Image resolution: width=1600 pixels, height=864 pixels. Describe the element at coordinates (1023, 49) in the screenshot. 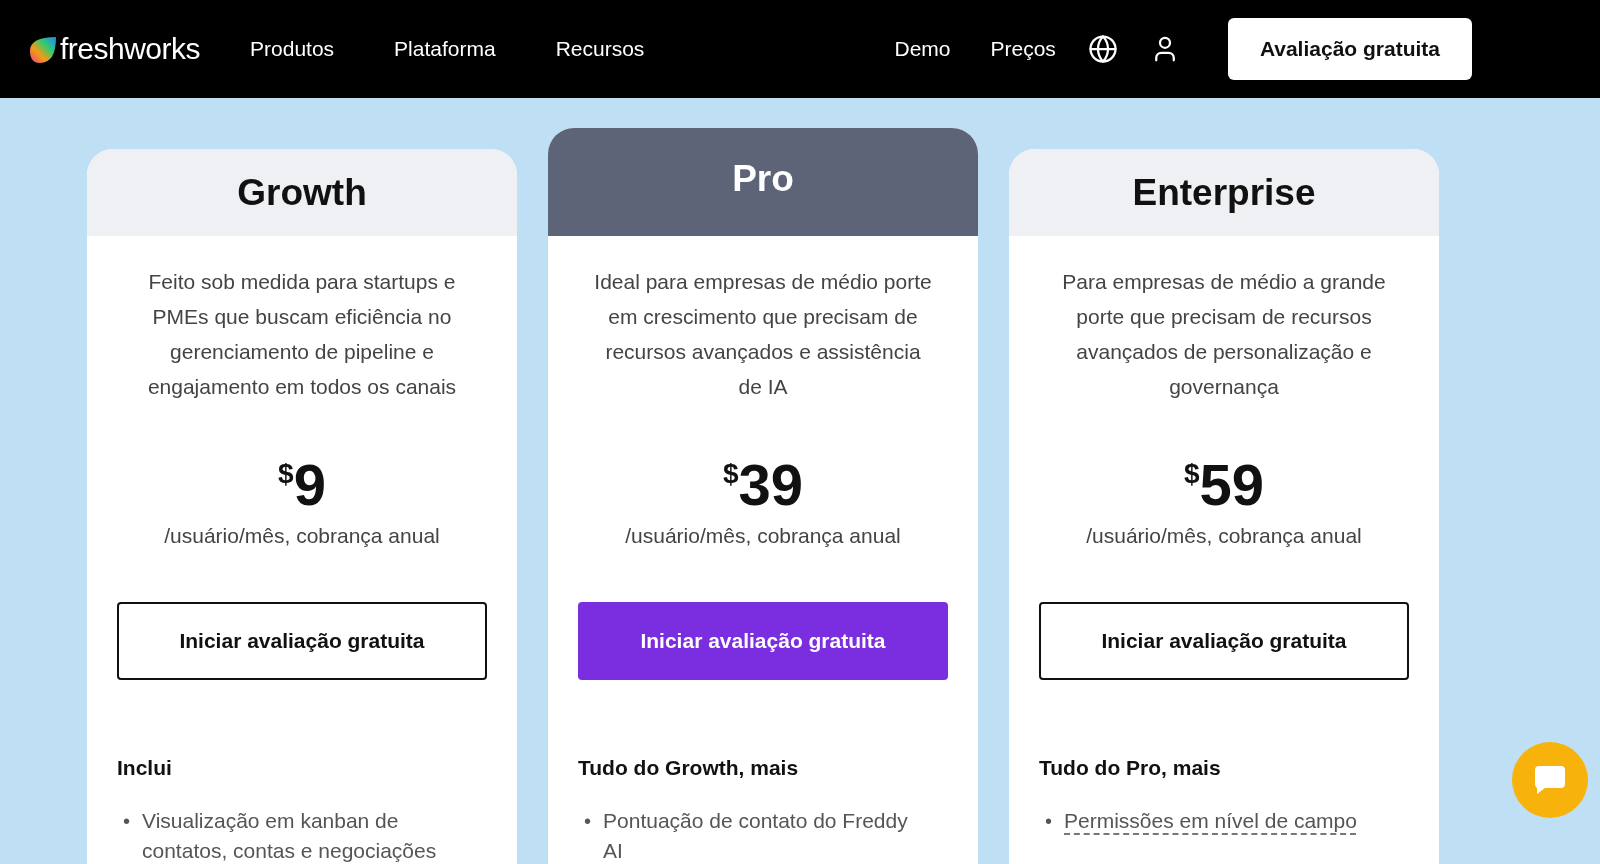

I see `nav-link: Preços` at that location.